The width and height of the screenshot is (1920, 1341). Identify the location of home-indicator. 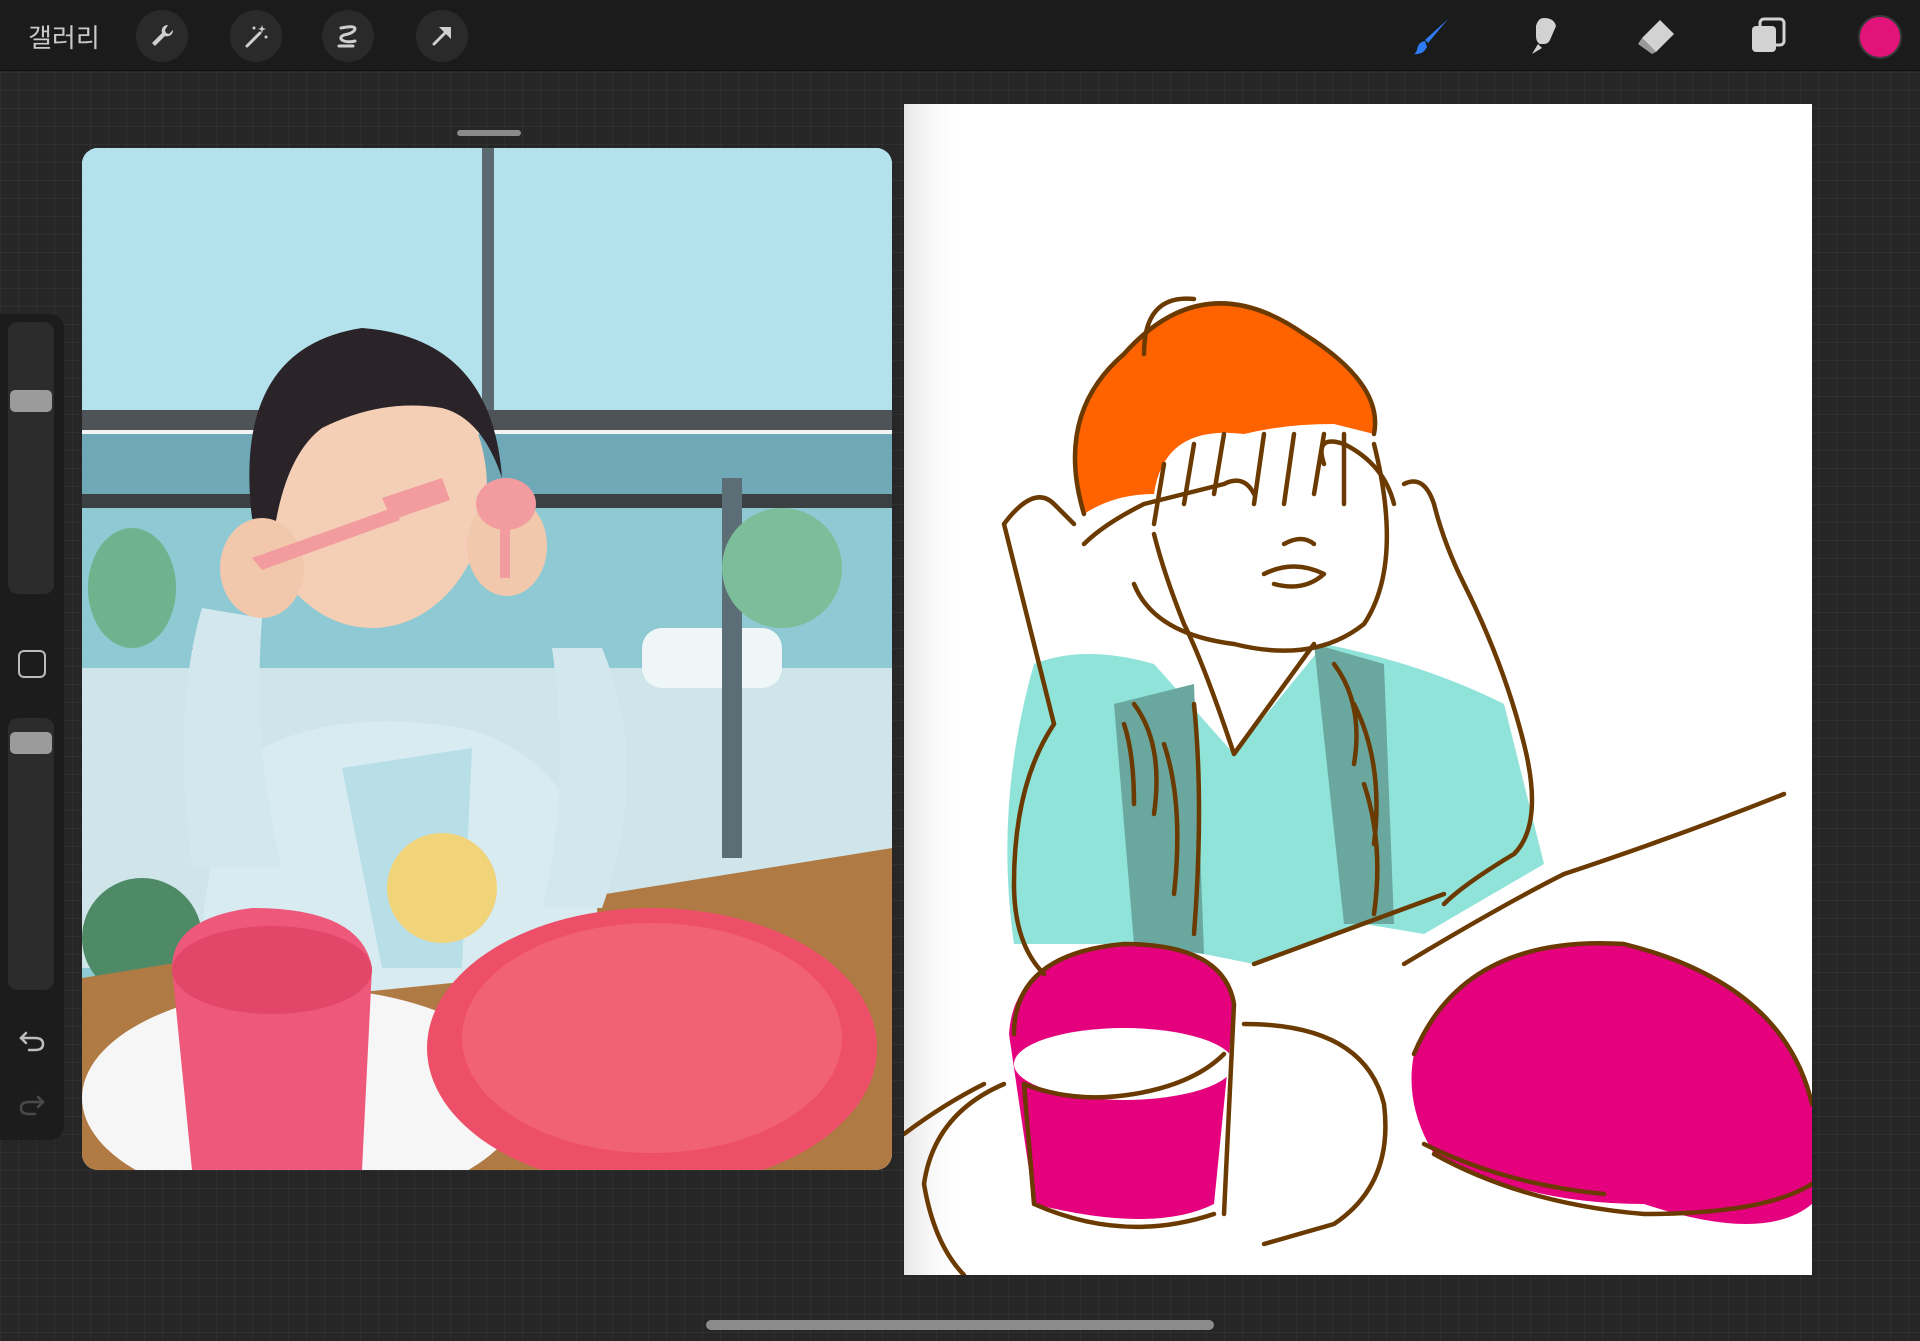
(960, 1325).